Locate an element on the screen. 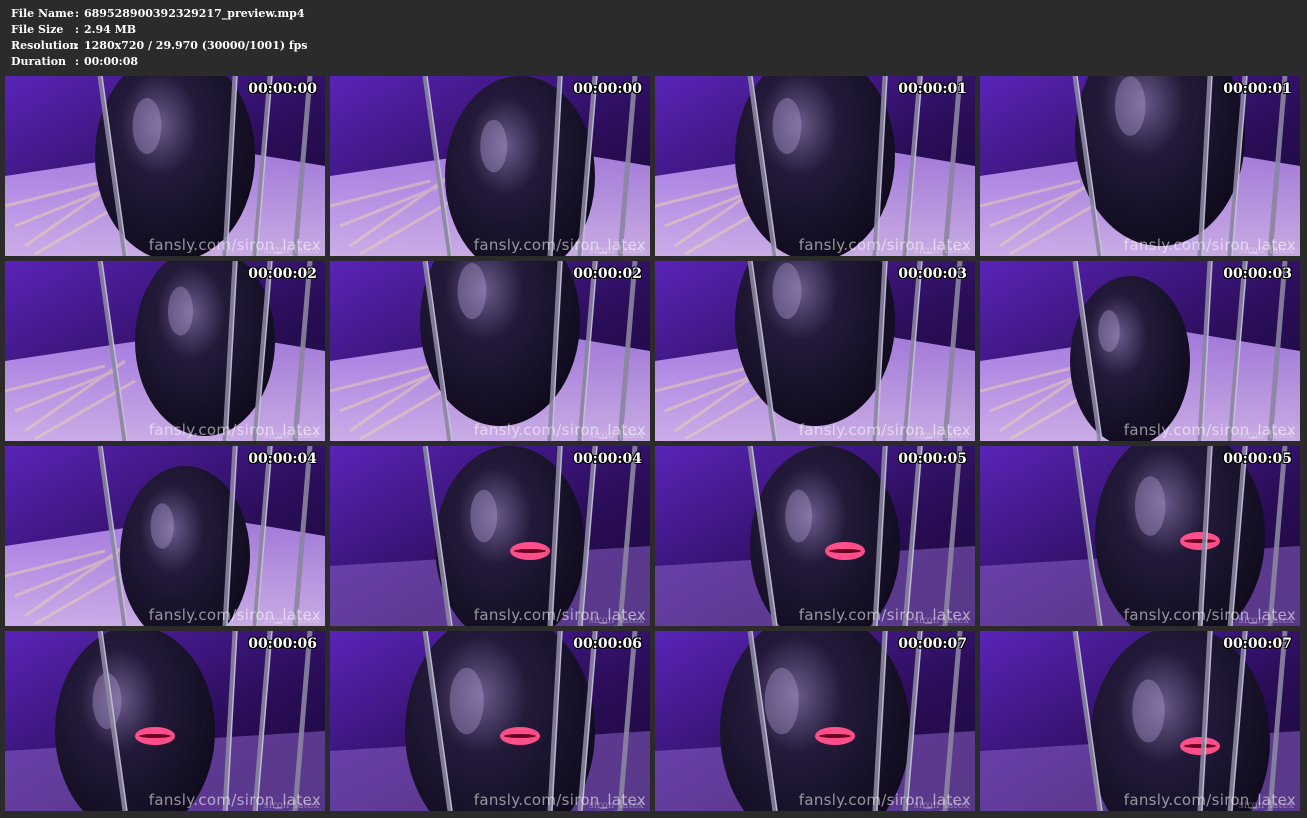  file-size-label: File Size is located at coordinates (37, 29).